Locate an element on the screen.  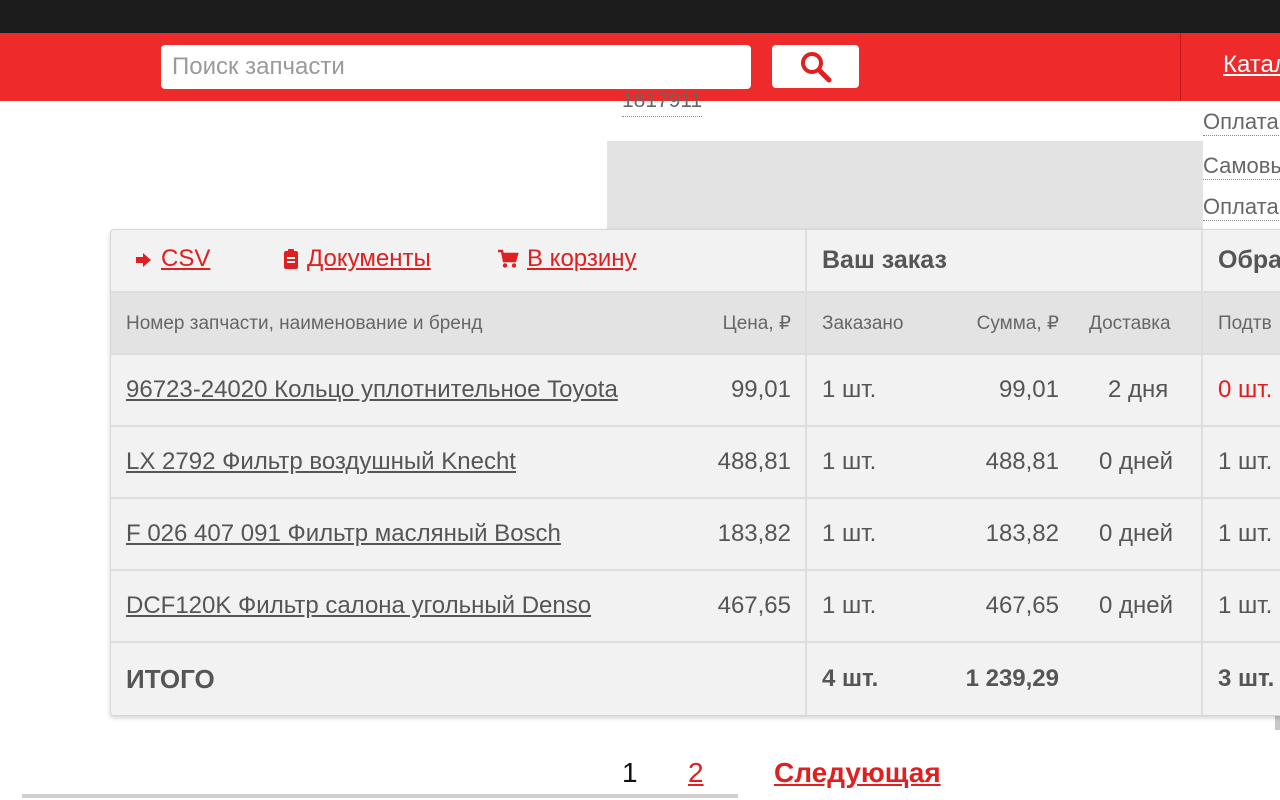
price-cell: 488,81 is located at coordinates (754, 461).